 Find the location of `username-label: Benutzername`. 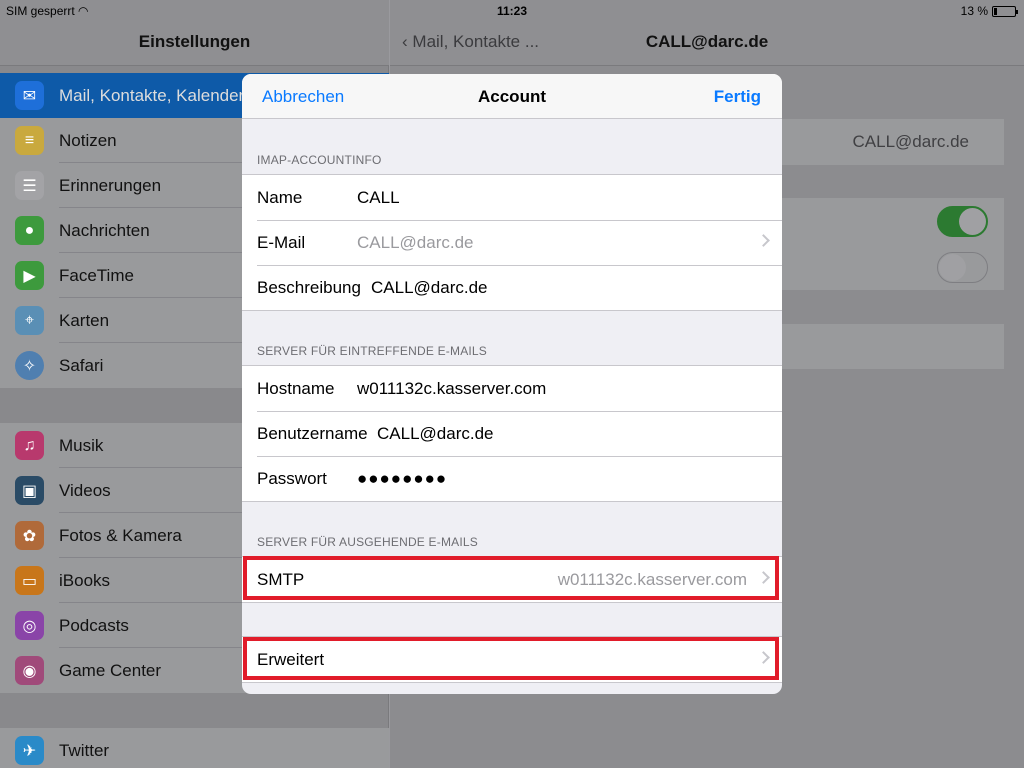

username-label: Benutzername is located at coordinates (312, 433).